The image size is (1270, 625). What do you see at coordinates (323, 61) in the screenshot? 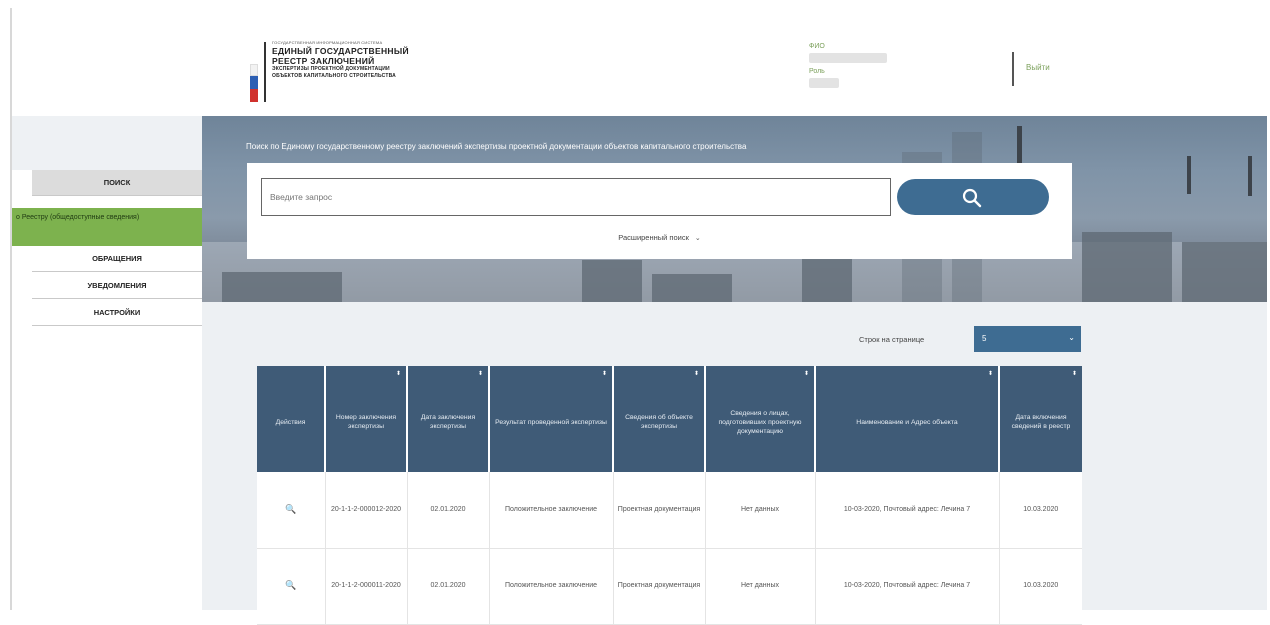
I see `logo-line-2: РЕЕСТР ЗАКЛЮЧЕНИЙ` at bounding box center [323, 61].